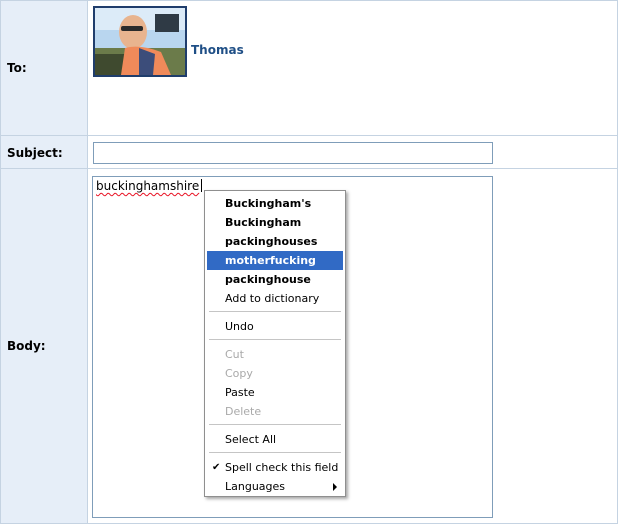 The height and width of the screenshot is (524, 618). What do you see at coordinates (17, 68) in the screenshot?
I see `to-label: To:` at bounding box center [17, 68].